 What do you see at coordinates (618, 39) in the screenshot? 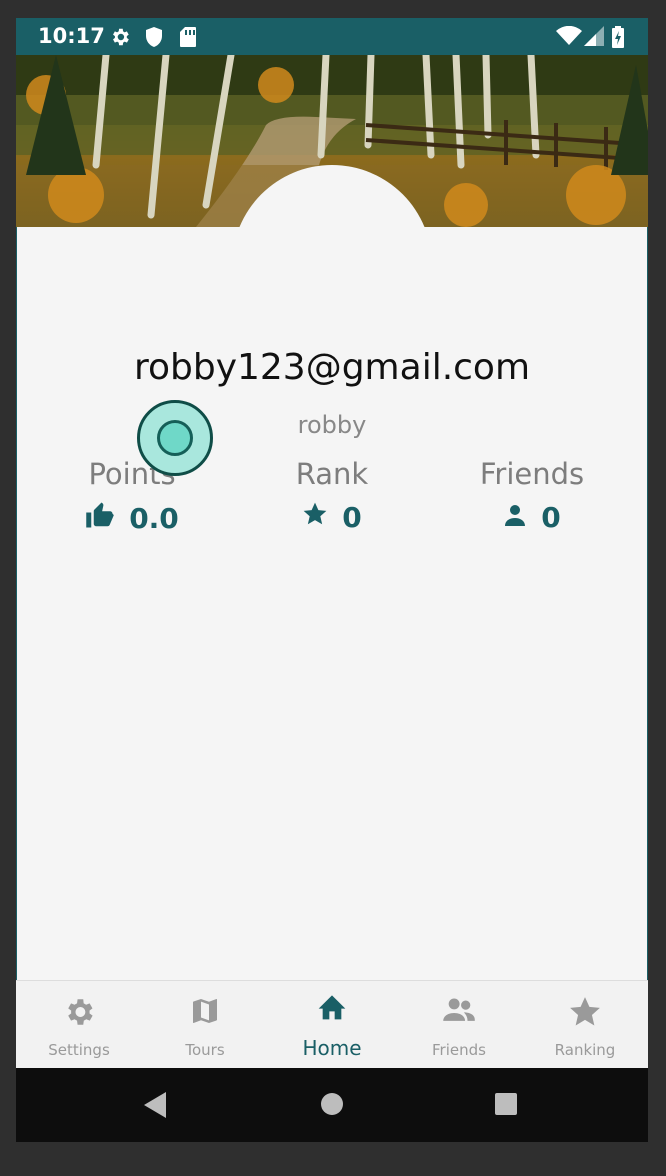
I see `battery-charging-icon` at bounding box center [618, 39].